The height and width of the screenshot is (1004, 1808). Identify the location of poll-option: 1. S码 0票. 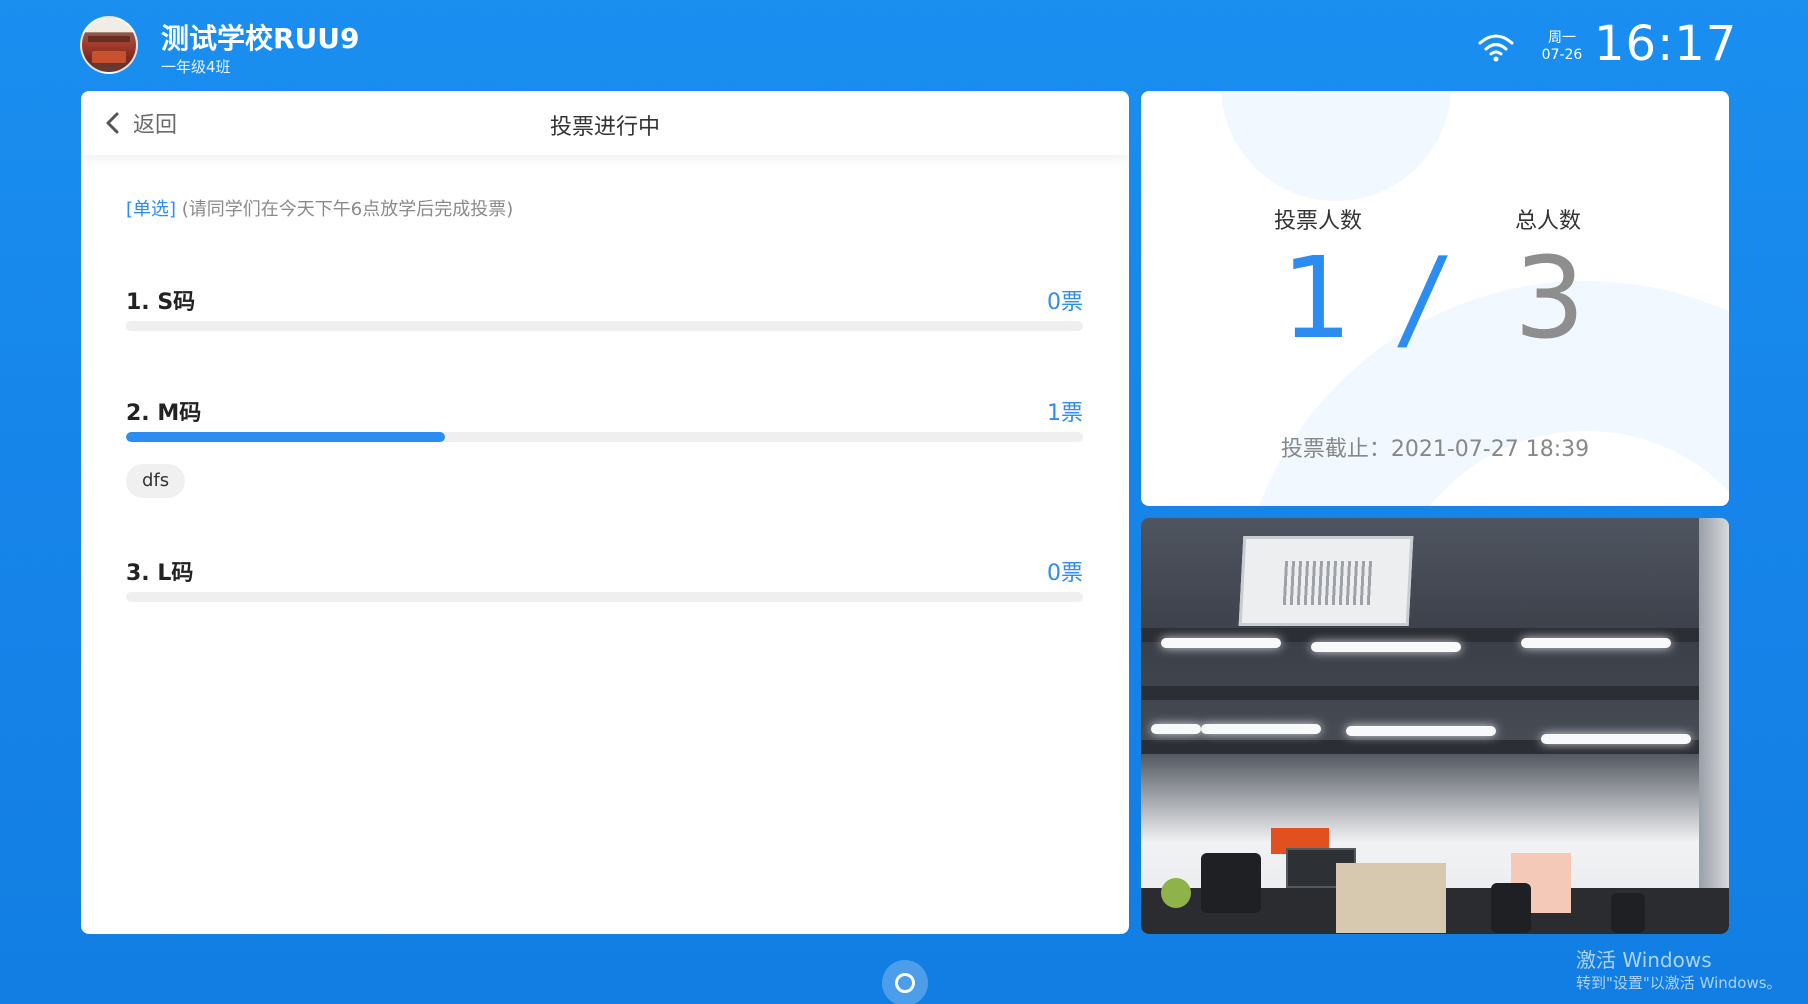
(604, 309).